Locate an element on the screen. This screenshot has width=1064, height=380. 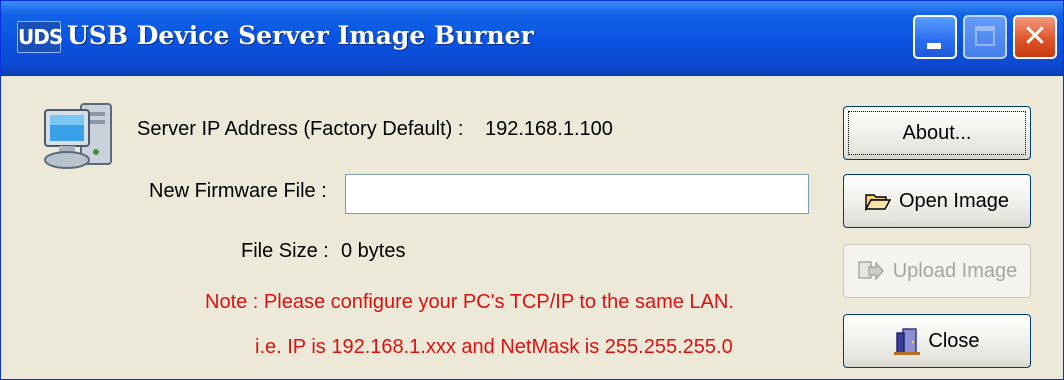
maximize-button is located at coordinates (985, 37).